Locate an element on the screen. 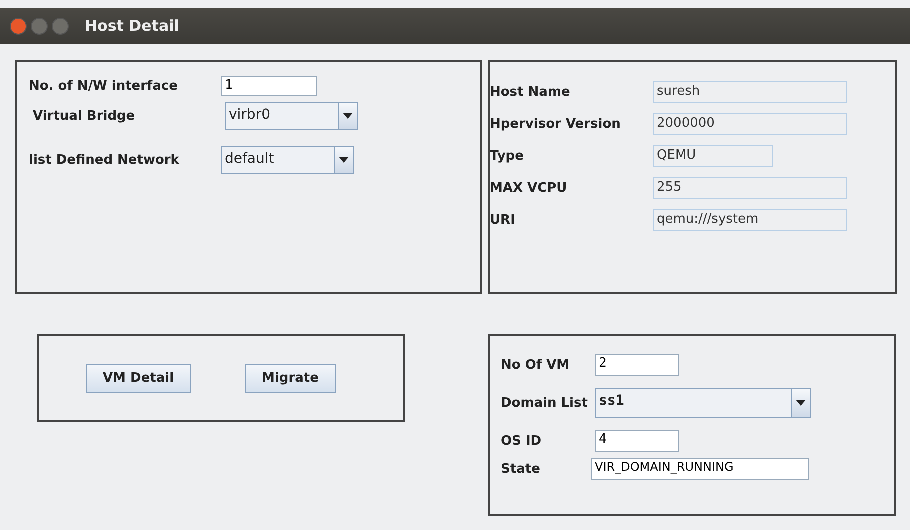 The image size is (910, 530). dropdown: ss1 is located at coordinates (703, 403).